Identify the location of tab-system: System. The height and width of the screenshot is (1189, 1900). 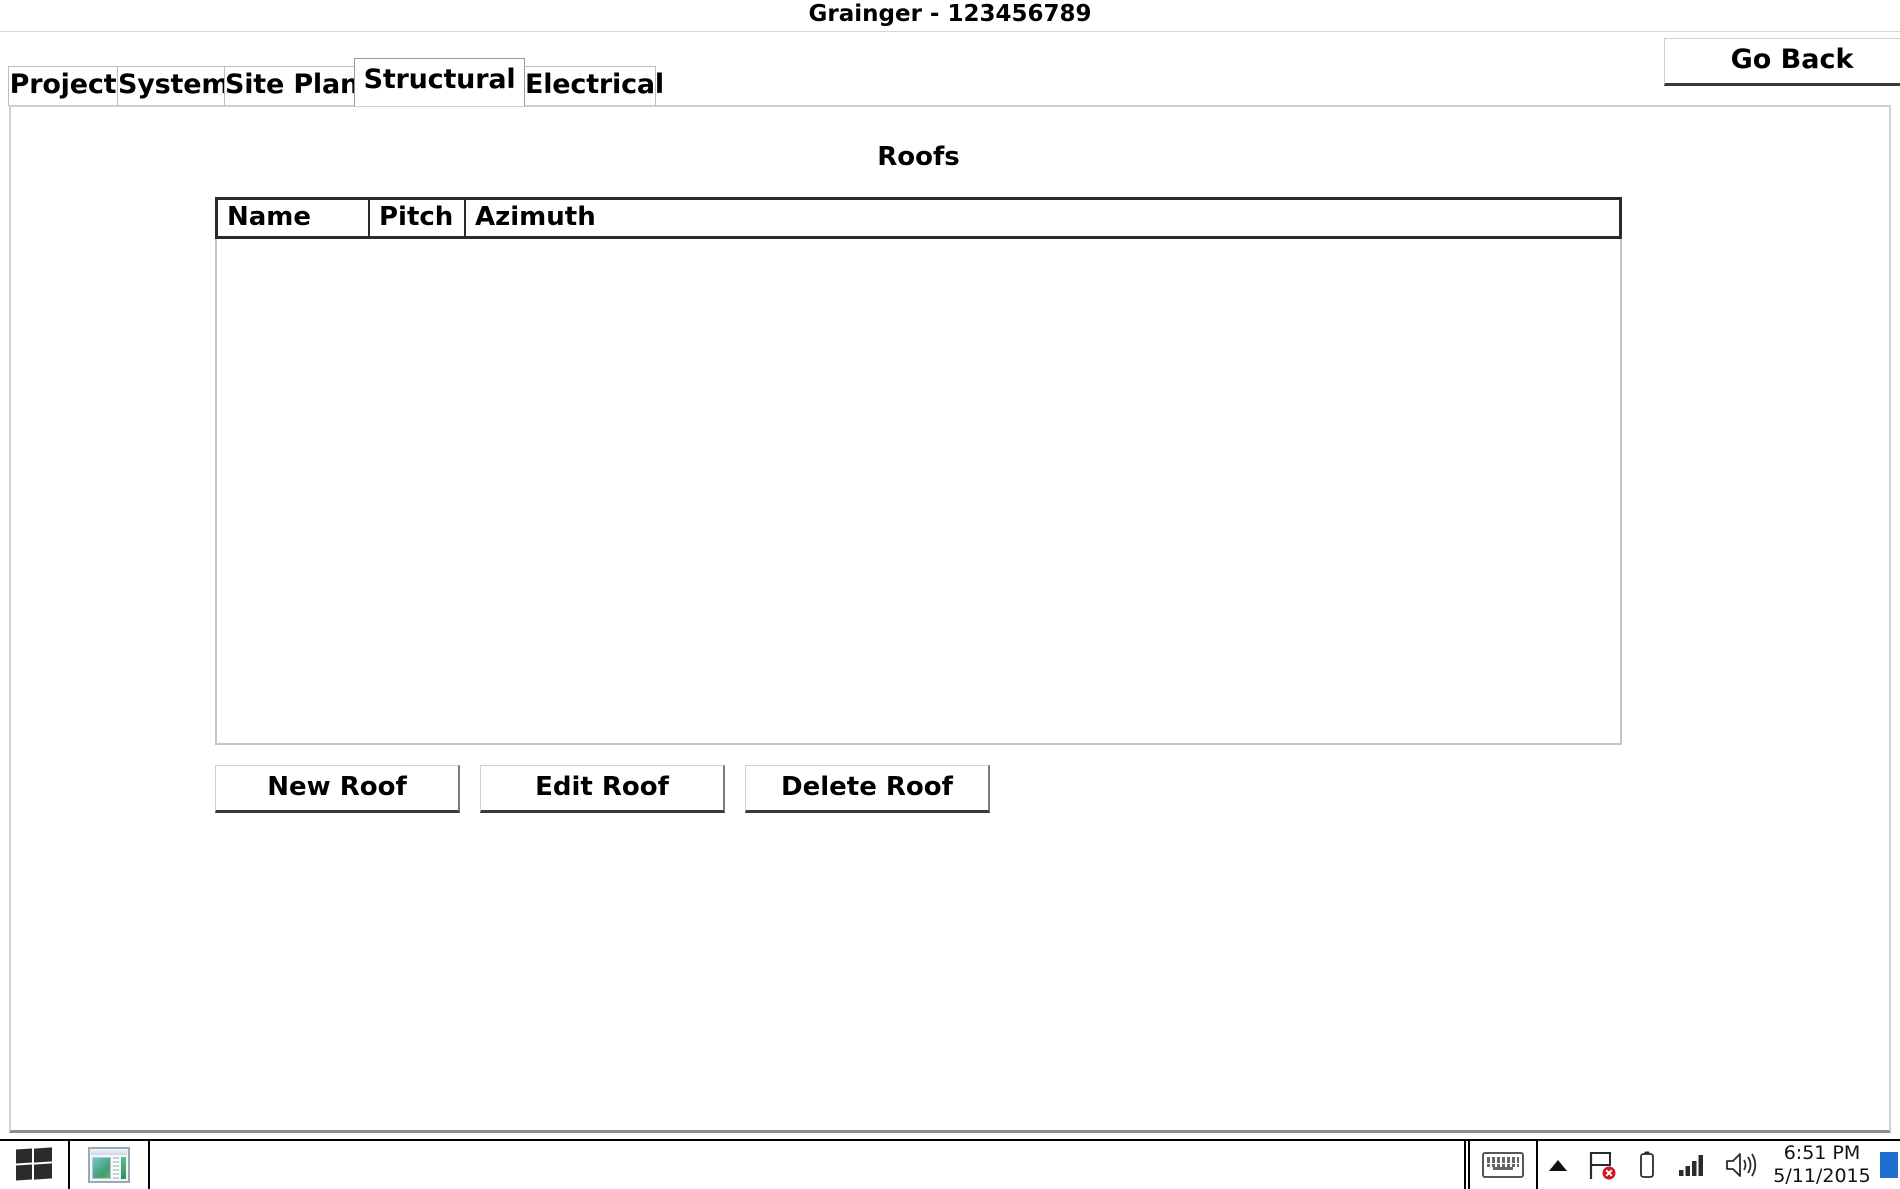
(173, 86).